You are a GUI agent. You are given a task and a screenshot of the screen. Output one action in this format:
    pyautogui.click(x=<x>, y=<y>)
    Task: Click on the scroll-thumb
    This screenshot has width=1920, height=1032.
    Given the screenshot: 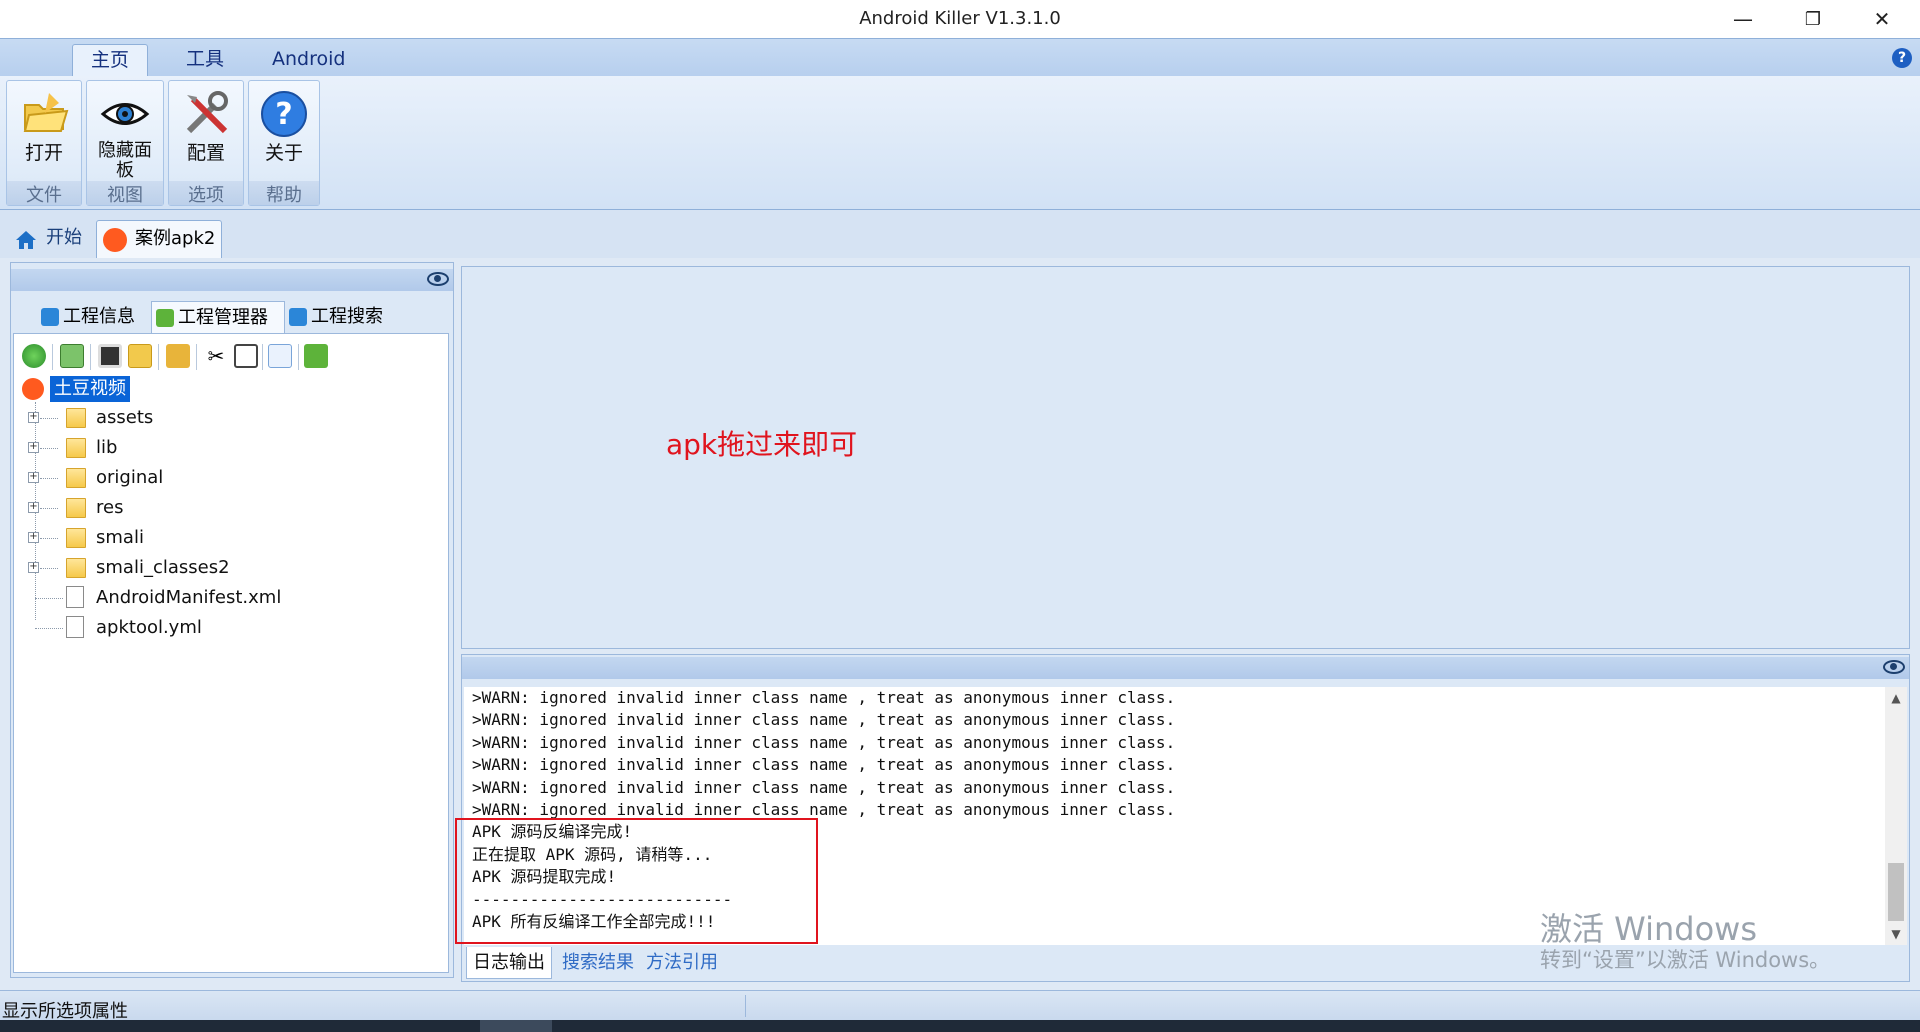 What is the action you would take?
    pyautogui.click(x=1896, y=892)
    